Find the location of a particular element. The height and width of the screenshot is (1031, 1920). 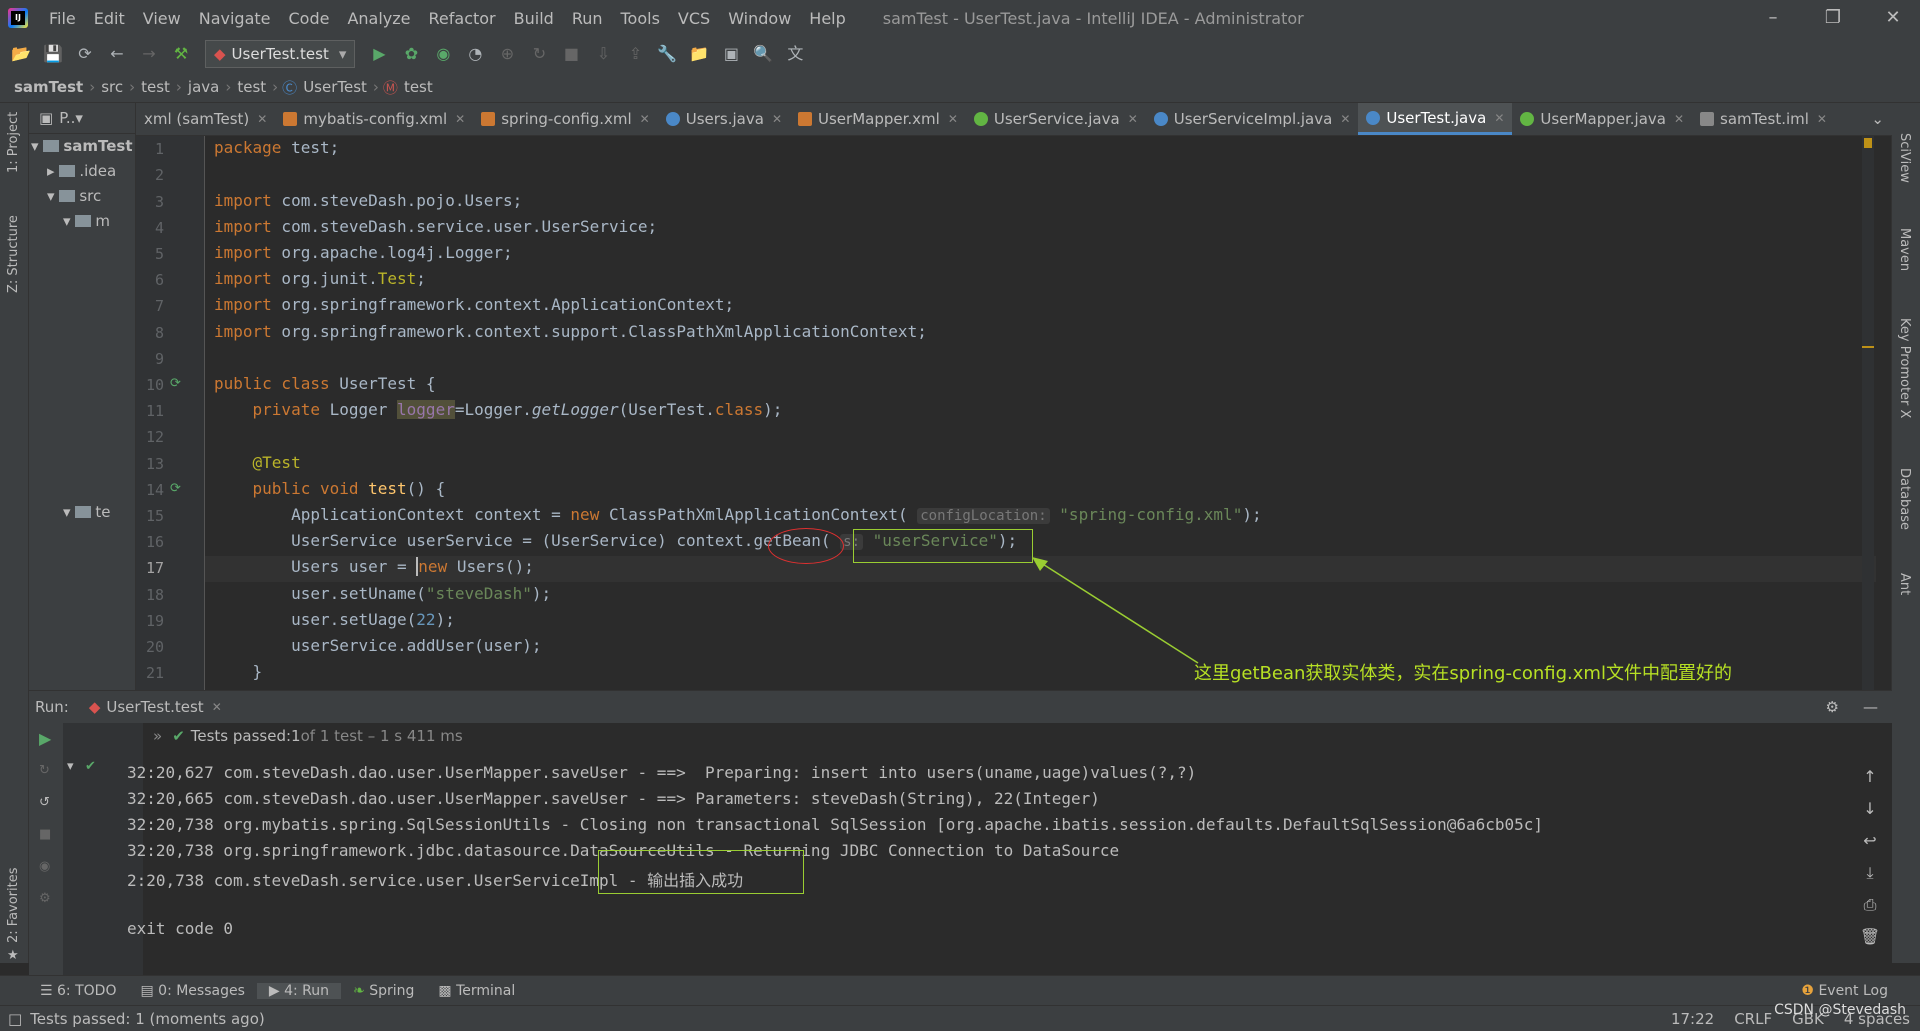

breadcrumb-test: test is located at coordinates (155, 87).